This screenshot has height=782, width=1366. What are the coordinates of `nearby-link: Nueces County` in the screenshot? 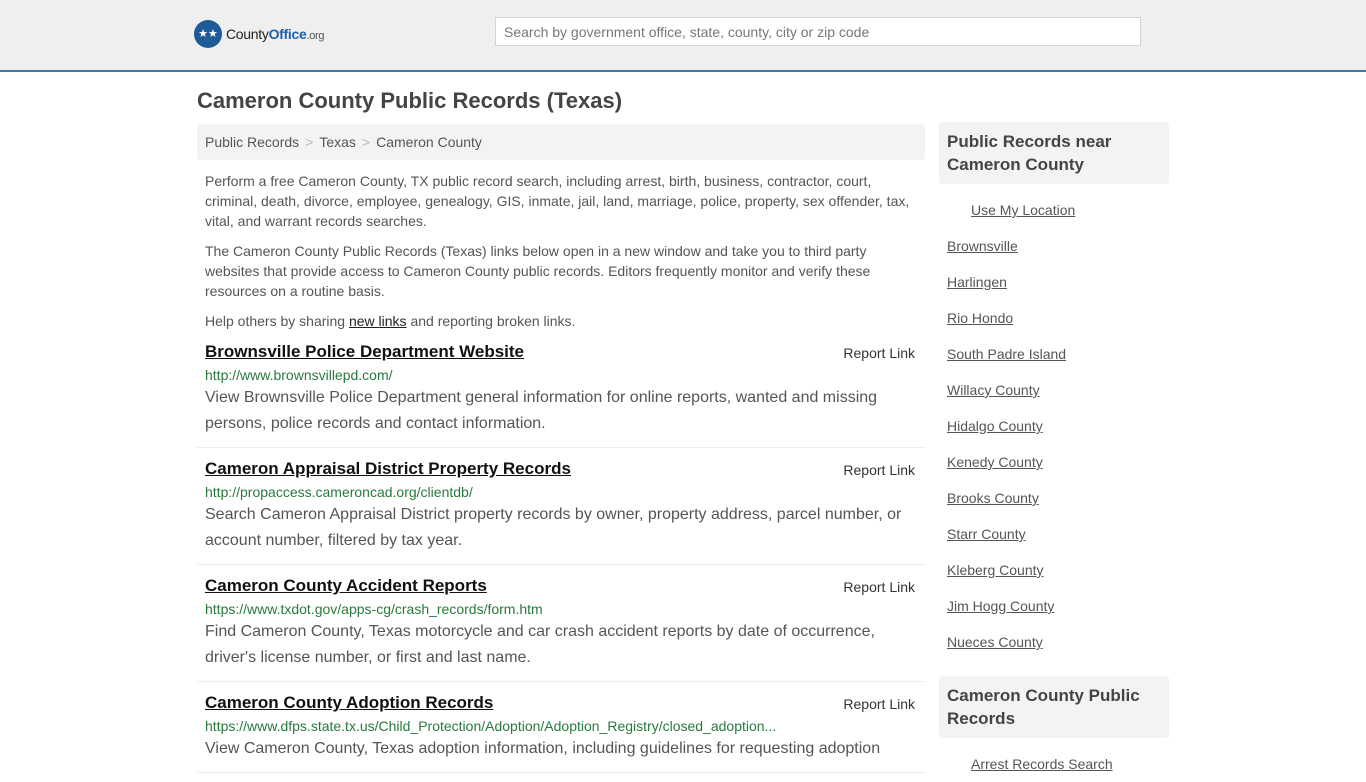 It's located at (995, 642).